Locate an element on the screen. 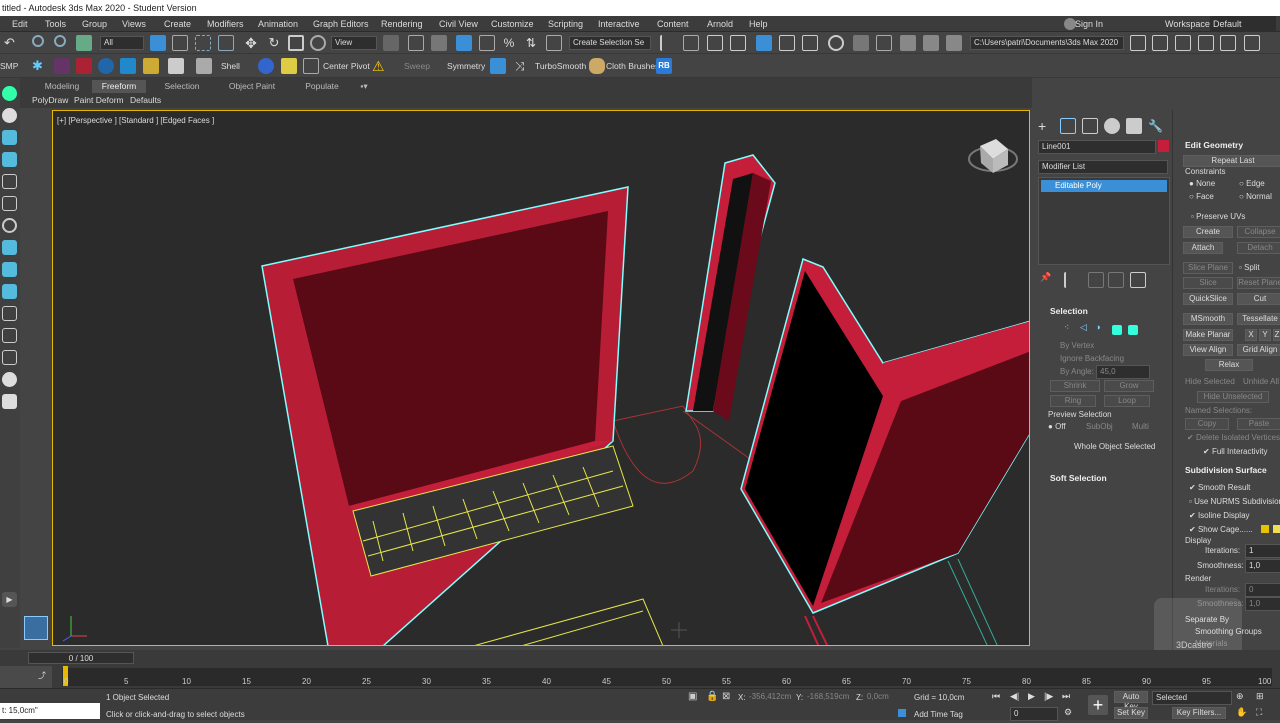 This screenshot has width=1280, height=723. smooth-result-checkbox: ✔ Smooth Result is located at coordinates (1219, 487).